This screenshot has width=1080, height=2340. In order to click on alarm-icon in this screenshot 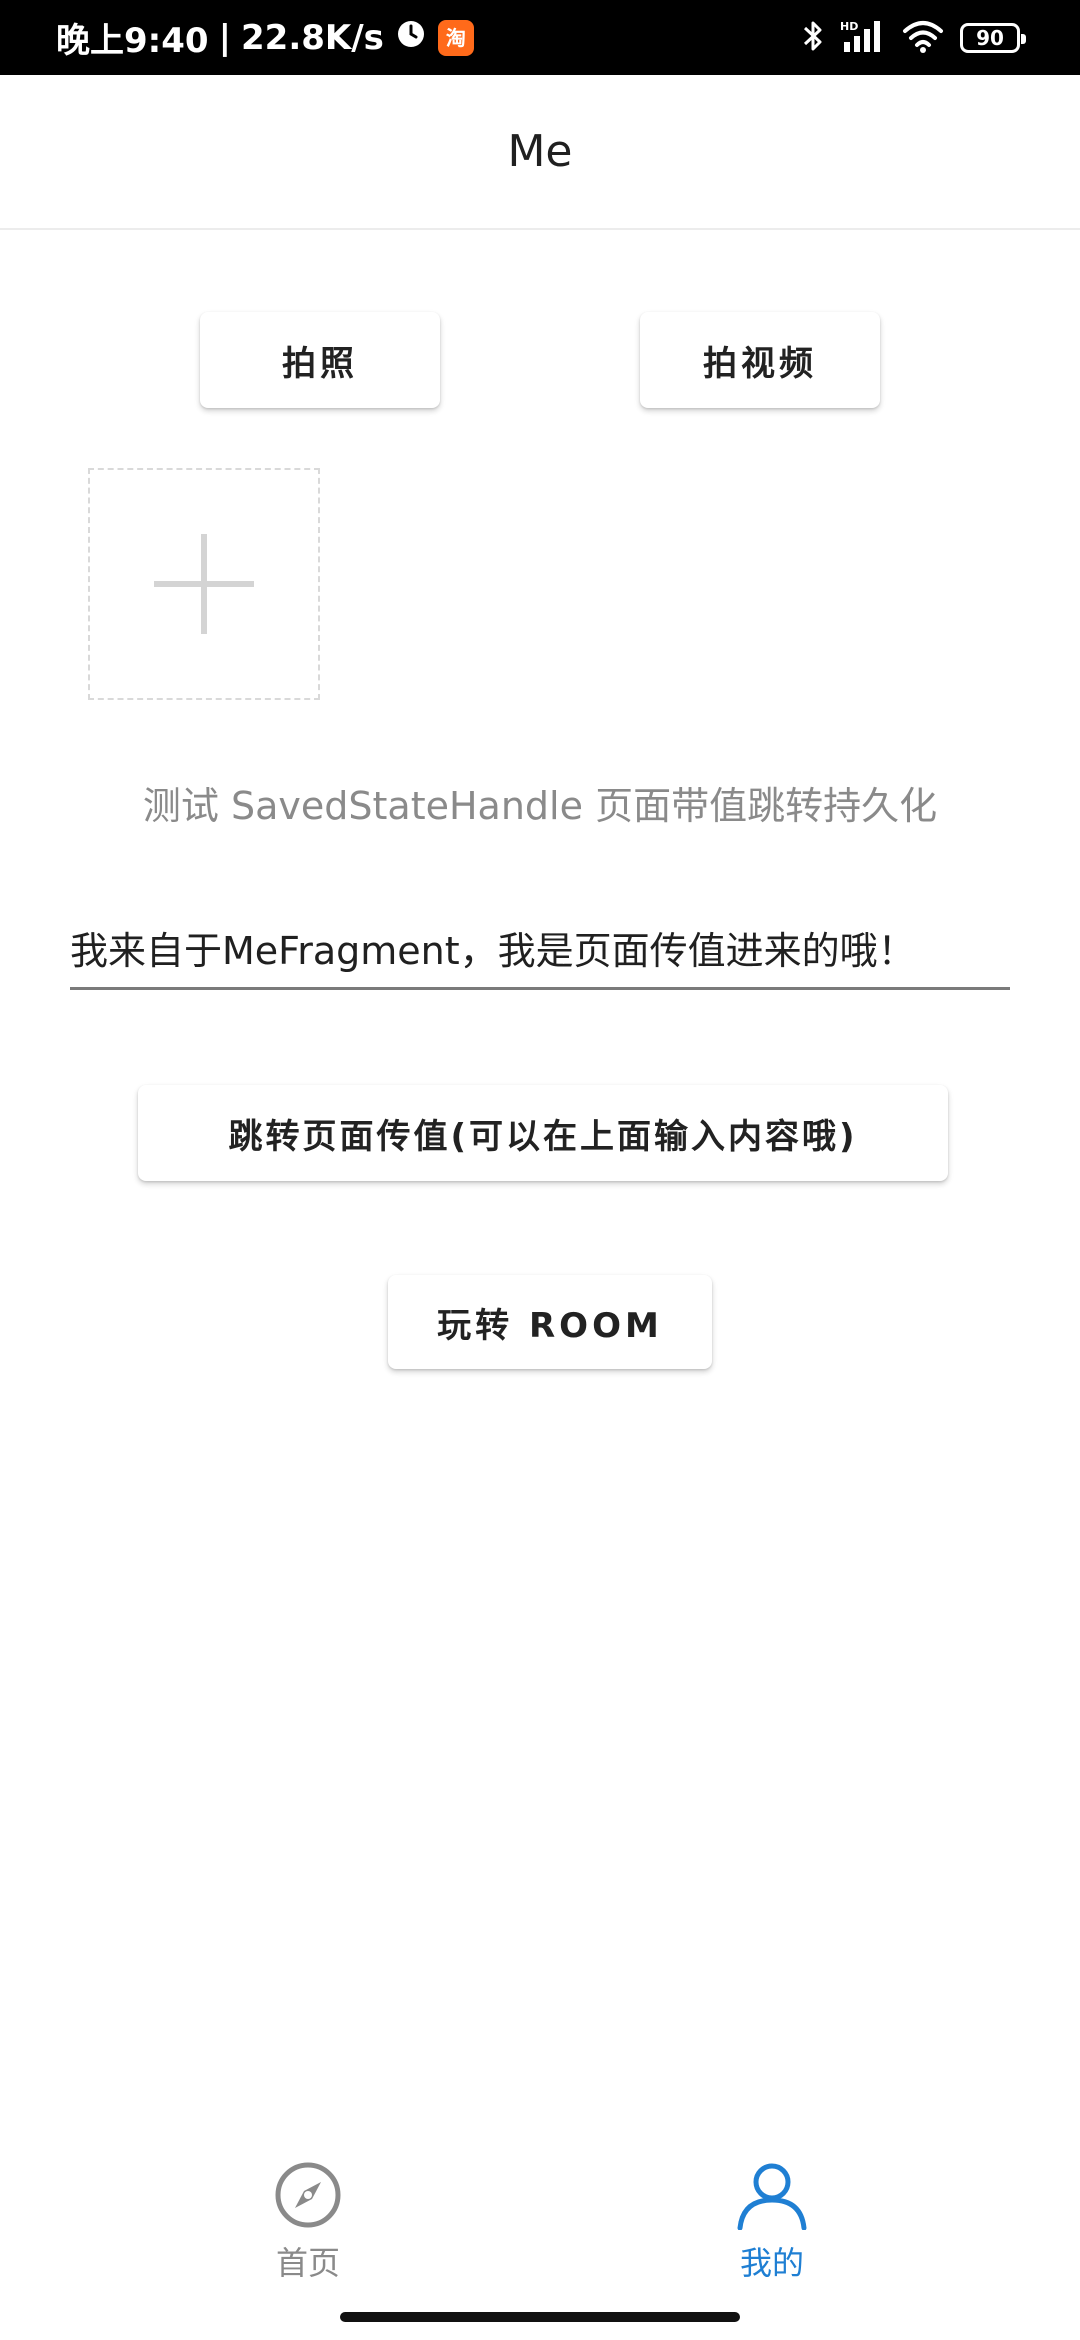, I will do `click(411, 37)`.